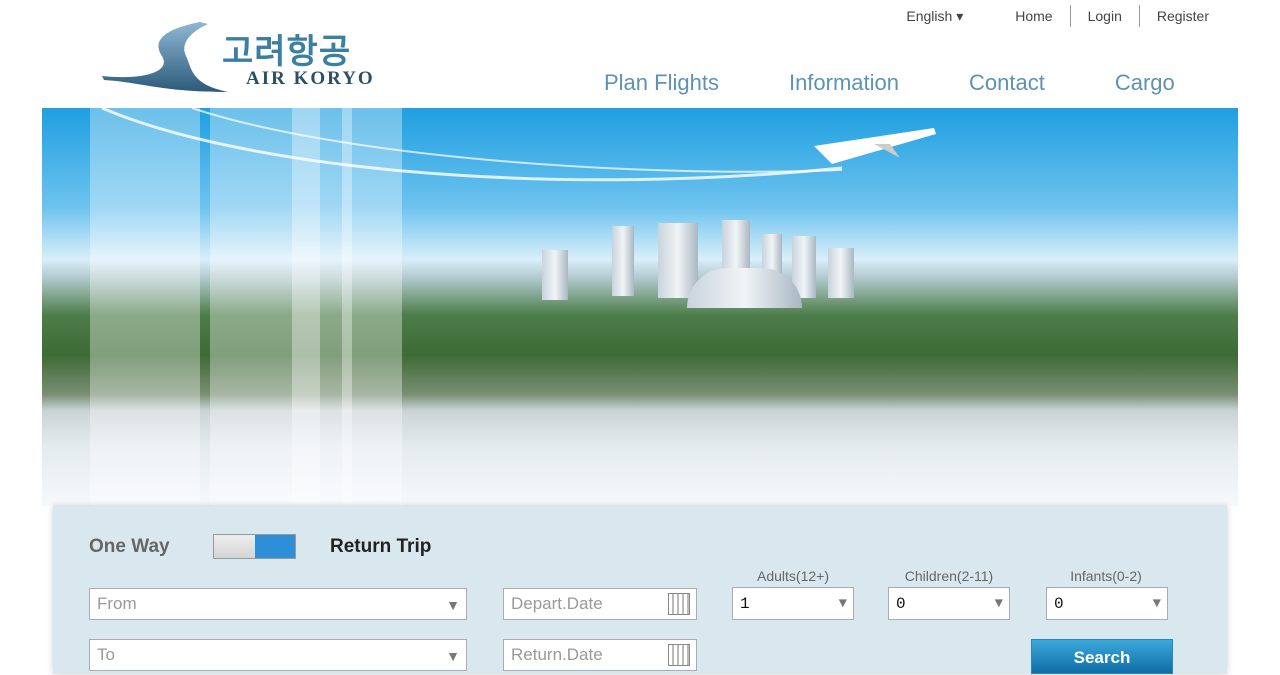 Image resolution: width=1280 pixels, height=675 pixels. I want to click on from-select: From ▼, so click(278, 604).